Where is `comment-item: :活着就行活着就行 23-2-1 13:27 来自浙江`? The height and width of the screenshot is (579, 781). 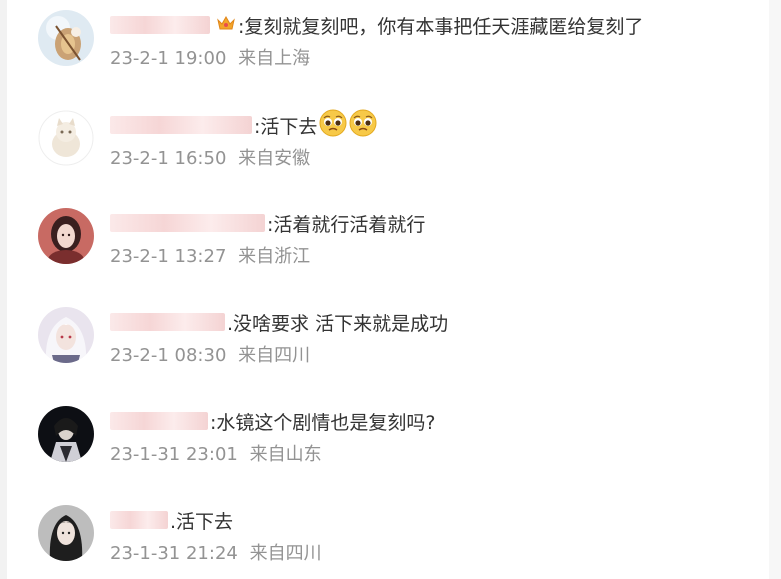 comment-item: :活着就行活着就行 23-2-1 13:27 来自浙江 is located at coordinates (398, 248).